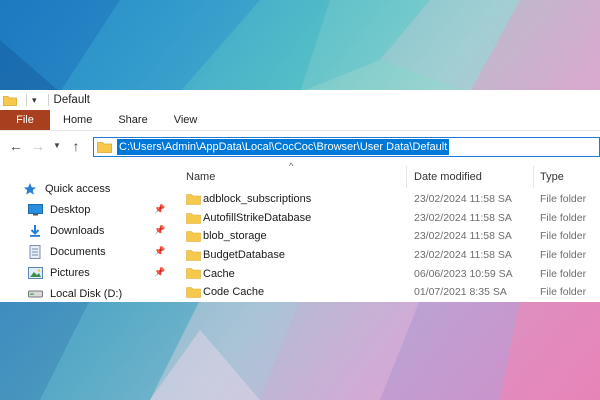  I want to click on sidebar-item-desktop: Desktop 📌, so click(87, 209).